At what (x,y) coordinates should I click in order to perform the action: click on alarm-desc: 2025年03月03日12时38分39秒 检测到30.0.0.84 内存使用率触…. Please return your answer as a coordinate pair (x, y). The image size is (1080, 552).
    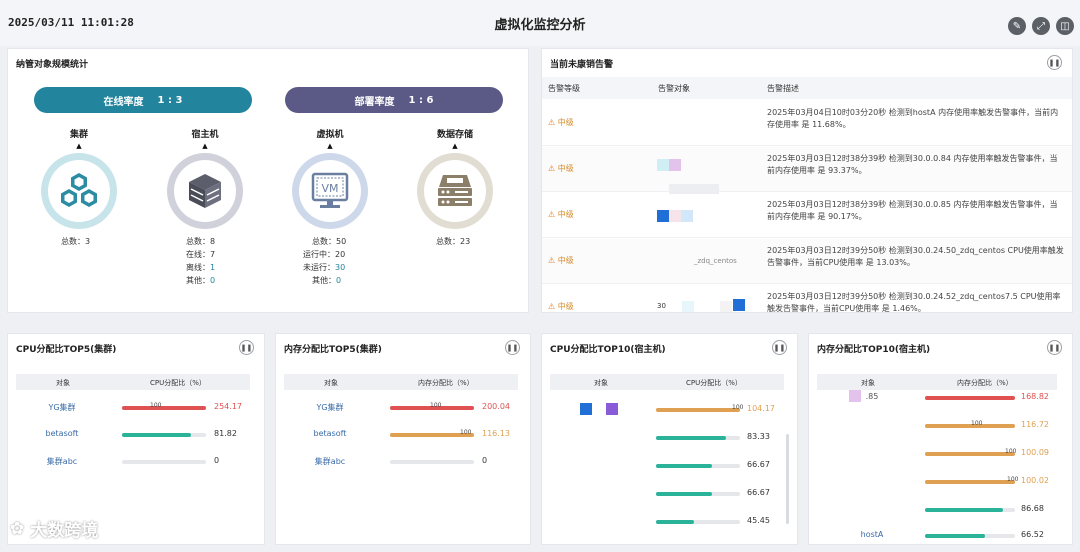
    Looking at the image, I should click on (912, 164).